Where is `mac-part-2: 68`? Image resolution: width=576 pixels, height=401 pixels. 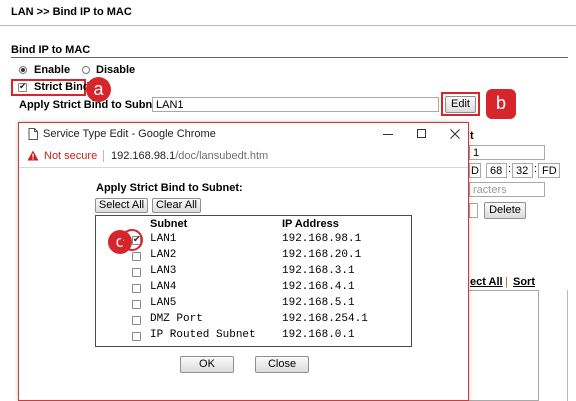
mac-part-2: 68 is located at coordinates (496, 170).